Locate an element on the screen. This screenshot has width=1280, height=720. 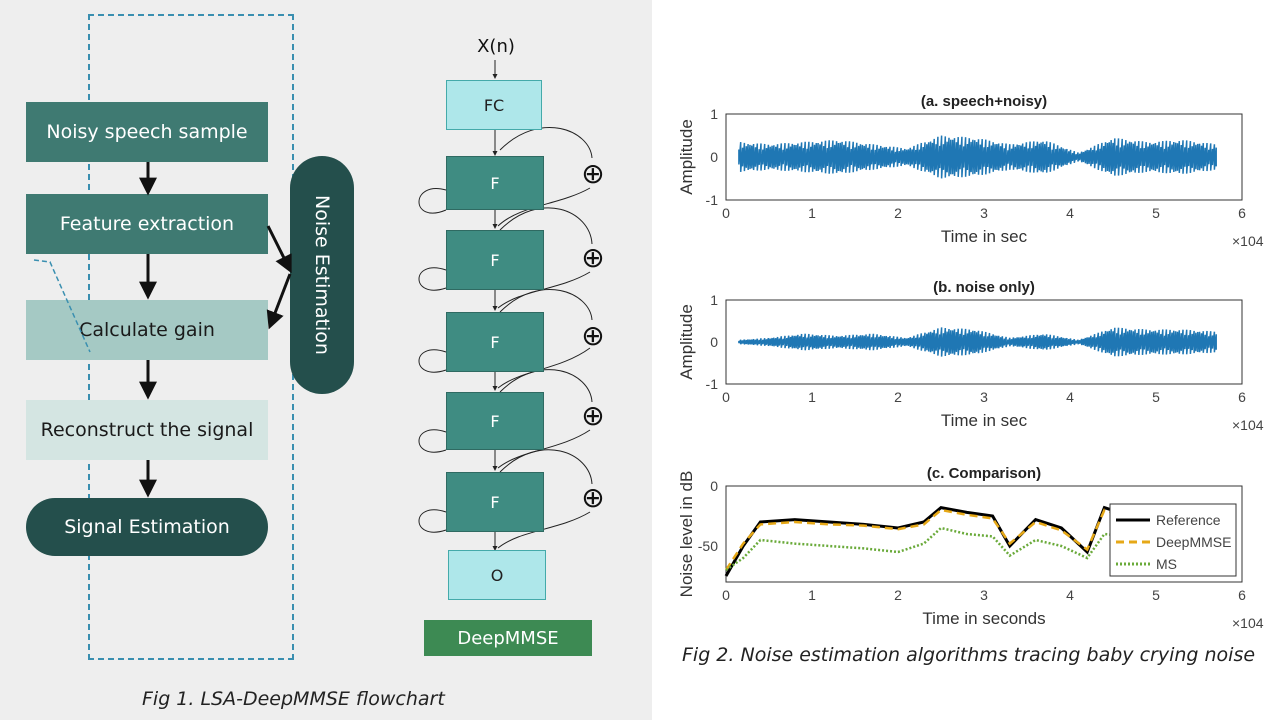
plot-title-1: (b. noise only) is located at coordinates (984, 287).